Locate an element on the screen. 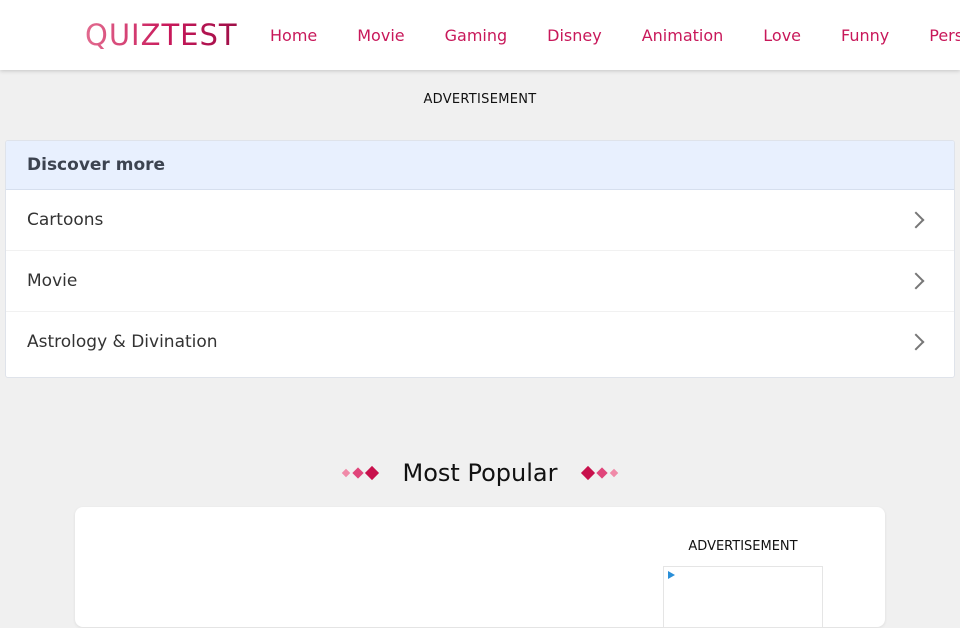 The image size is (960, 628). nav-item-movie: Movie is located at coordinates (380, 35).